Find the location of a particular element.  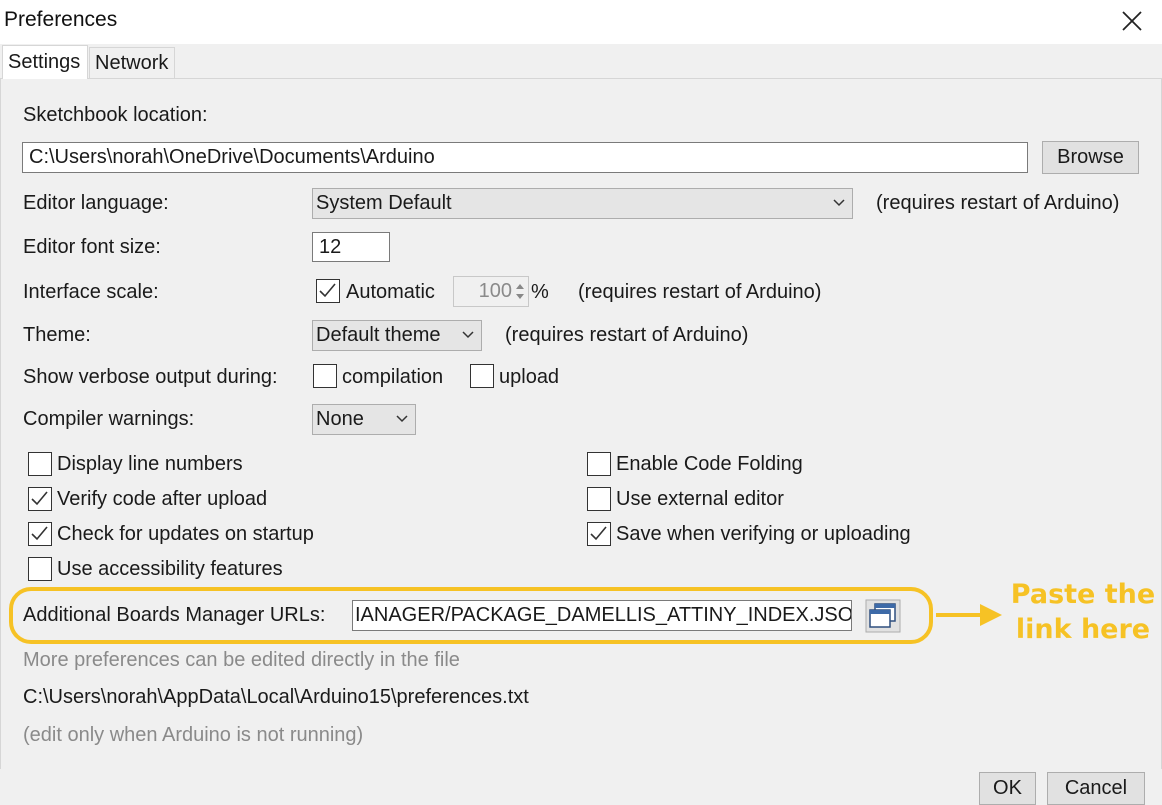

tab-network: Network is located at coordinates (132, 62).